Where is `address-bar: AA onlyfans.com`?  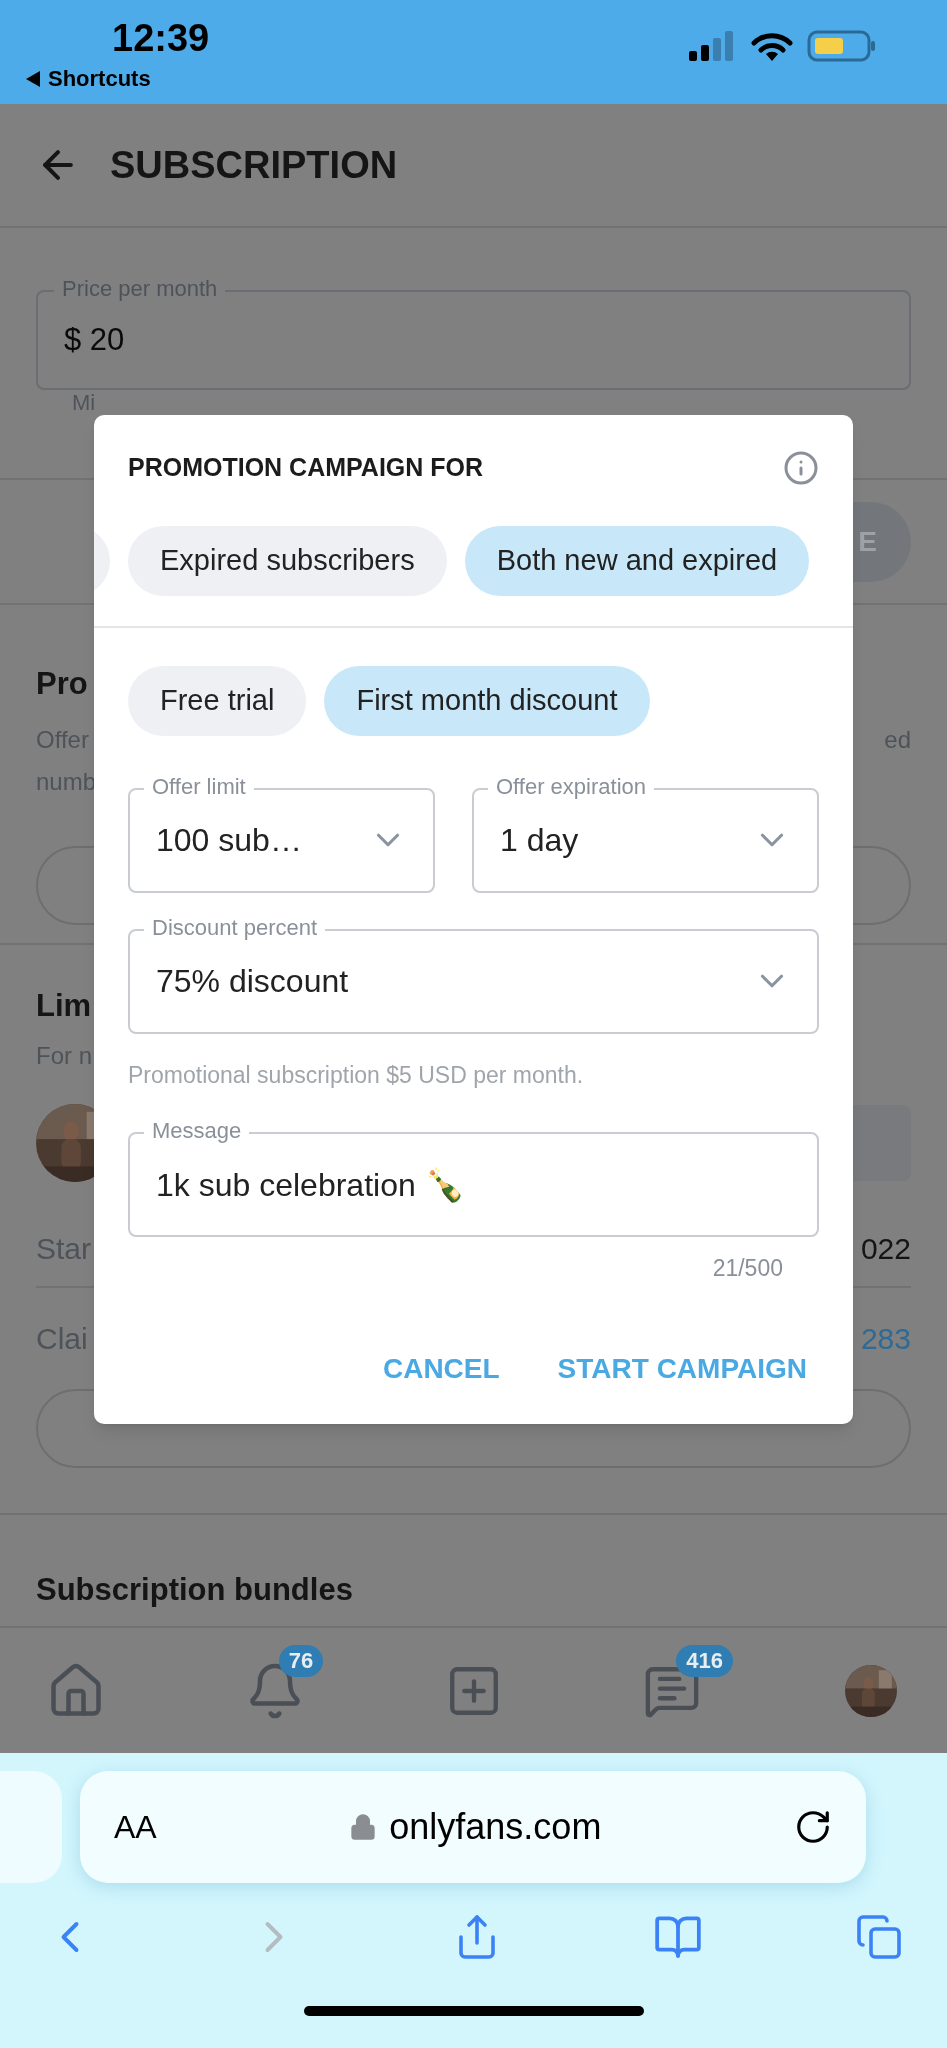 address-bar: AA onlyfans.com is located at coordinates (473, 1827).